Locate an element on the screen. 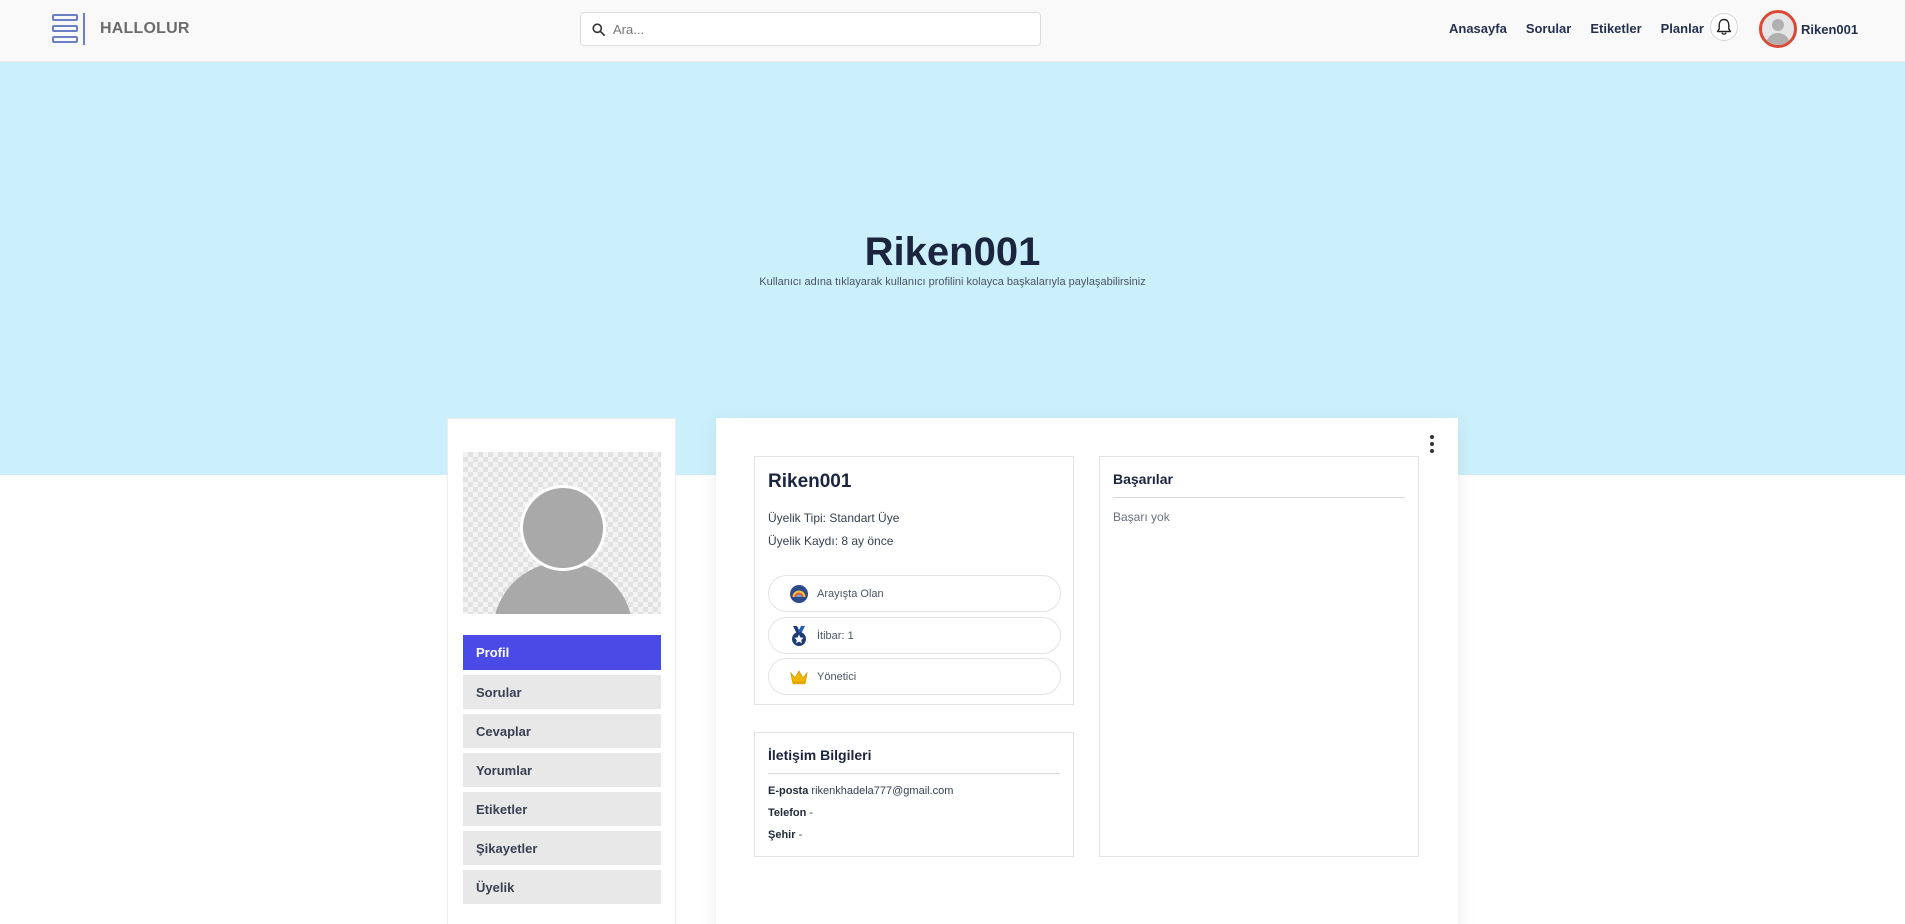 The width and height of the screenshot is (1905, 924). badge-reputation: İtibar: 1 is located at coordinates (914, 635).